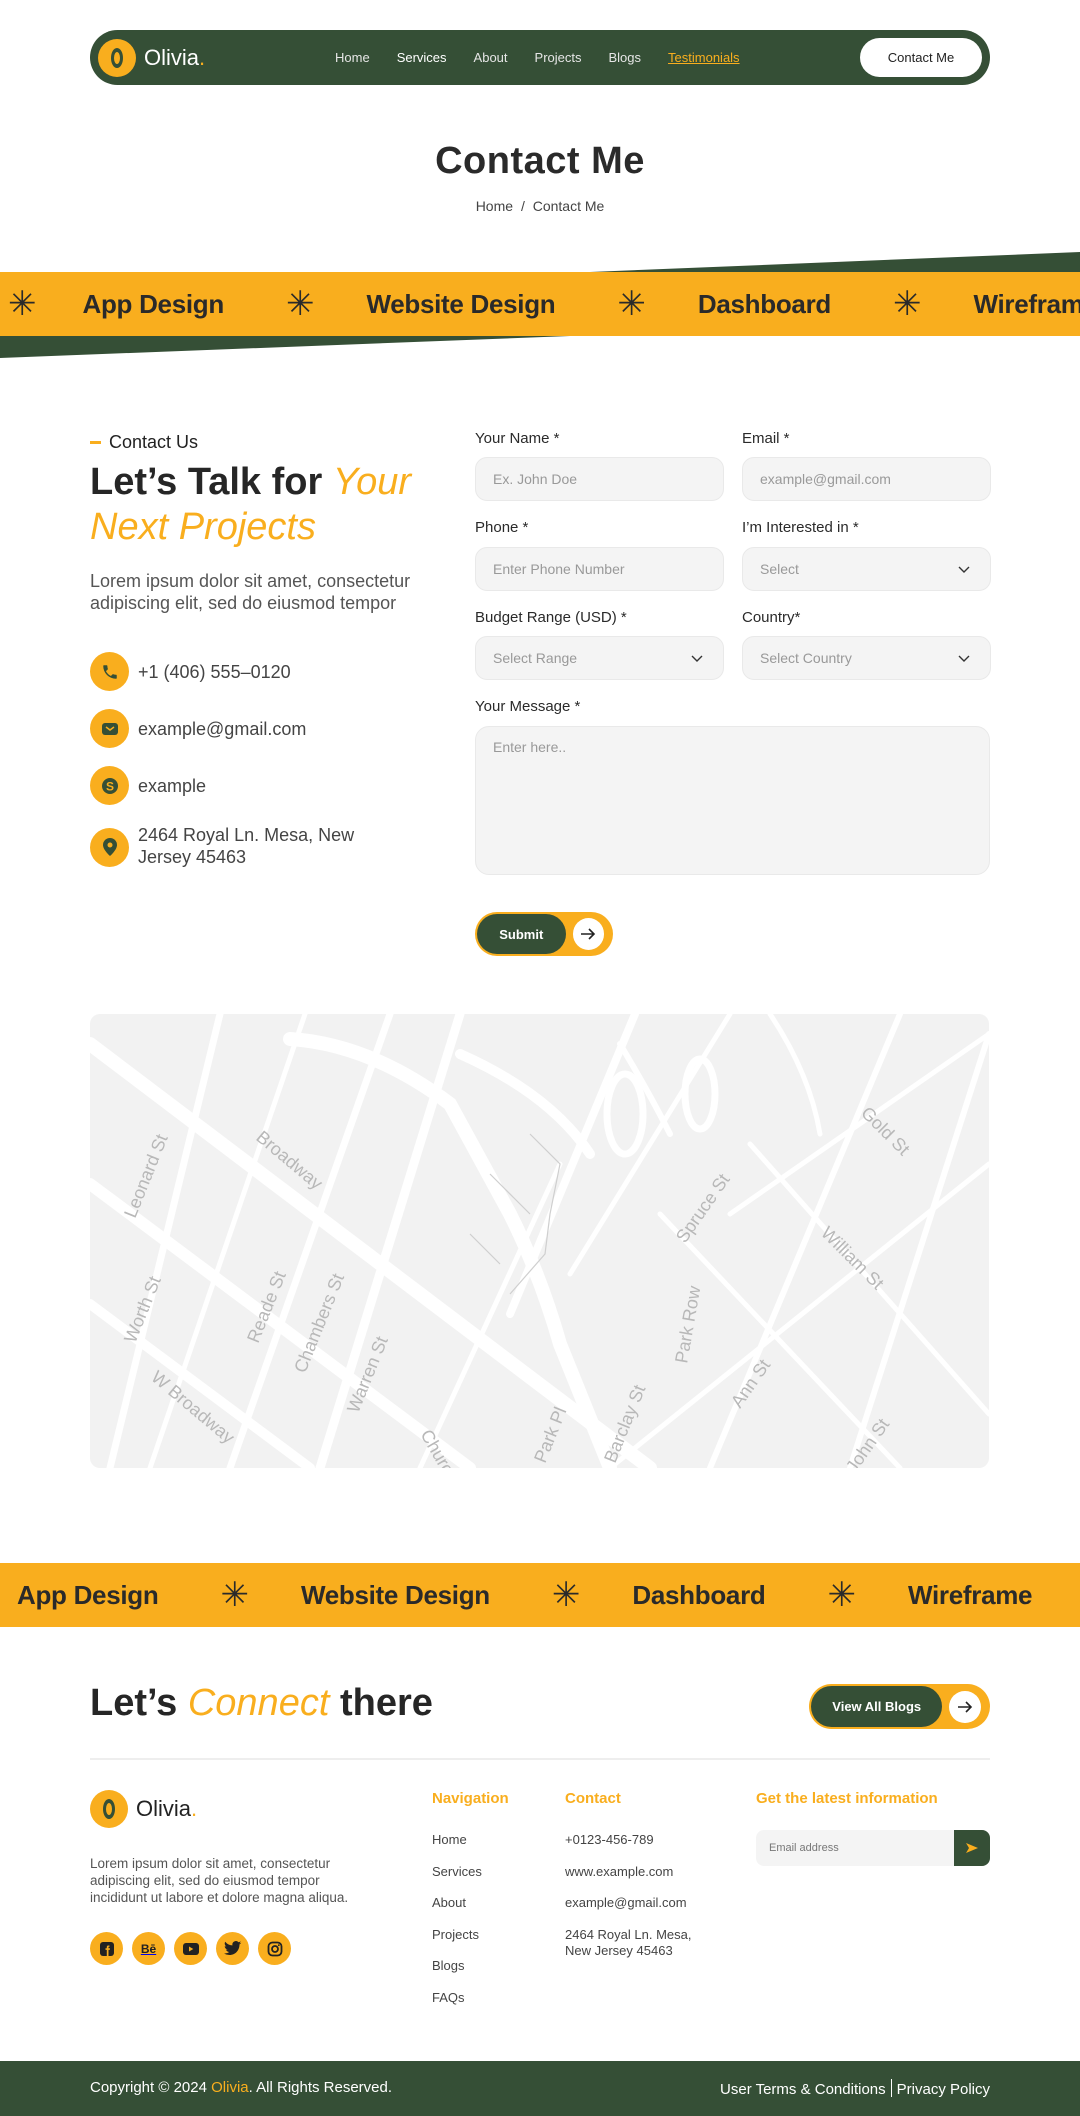 The height and width of the screenshot is (2116, 1080). Describe the element at coordinates (457, 1911) in the screenshot. I see `footer-nav-about: About` at that location.